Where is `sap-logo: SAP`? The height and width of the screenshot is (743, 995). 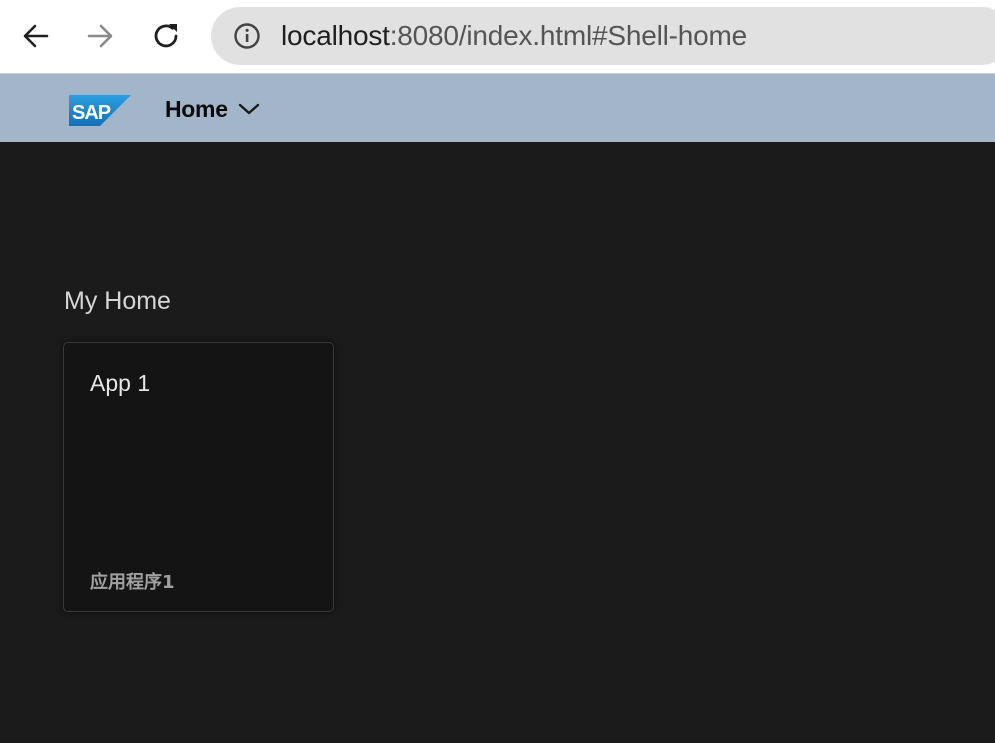 sap-logo: SAP is located at coordinates (100, 110).